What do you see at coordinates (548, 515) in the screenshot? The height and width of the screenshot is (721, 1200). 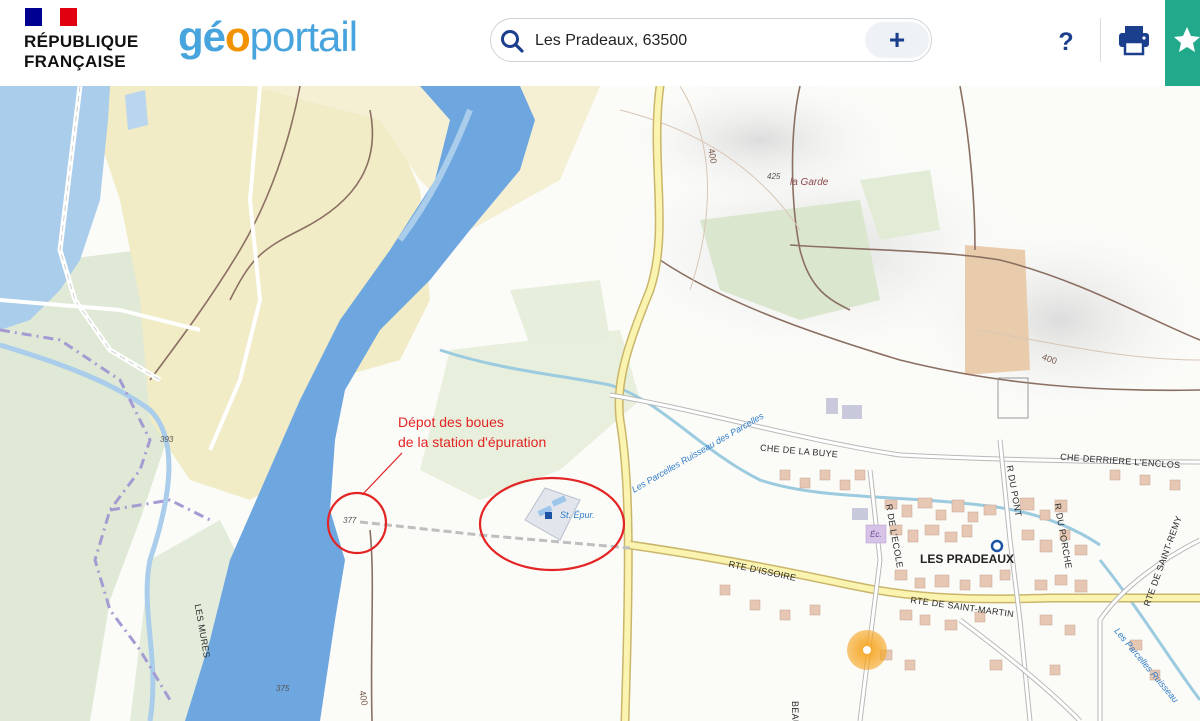 I see `station-icon` at bounding box center [548, 515].